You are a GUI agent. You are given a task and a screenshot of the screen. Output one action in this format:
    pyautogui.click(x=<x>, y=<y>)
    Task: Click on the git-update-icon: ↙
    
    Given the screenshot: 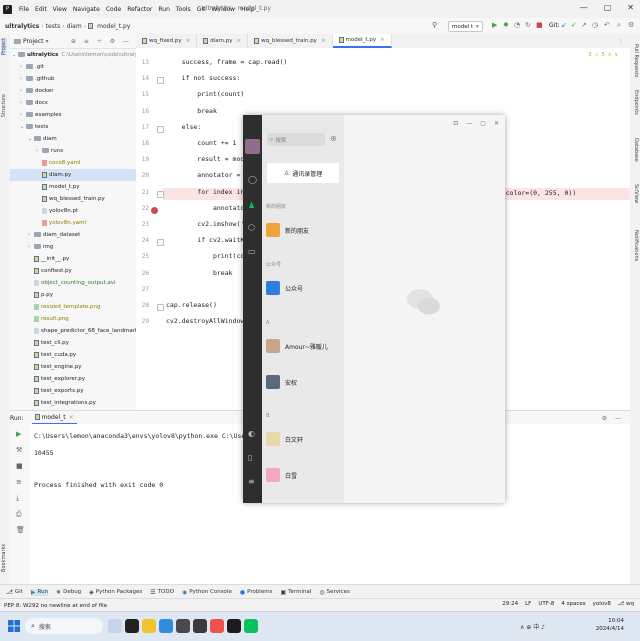 What is the action you would take?
    pyautogui.click(x=564, y=25)
    